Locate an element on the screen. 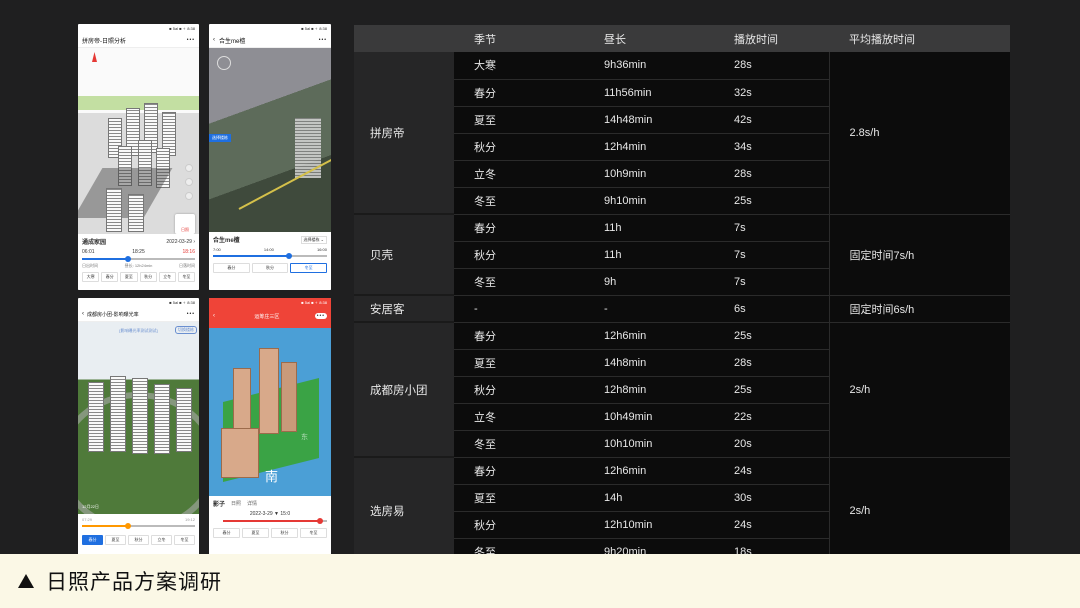  3d-scene: 日照 is located at coordinates (138, 141).